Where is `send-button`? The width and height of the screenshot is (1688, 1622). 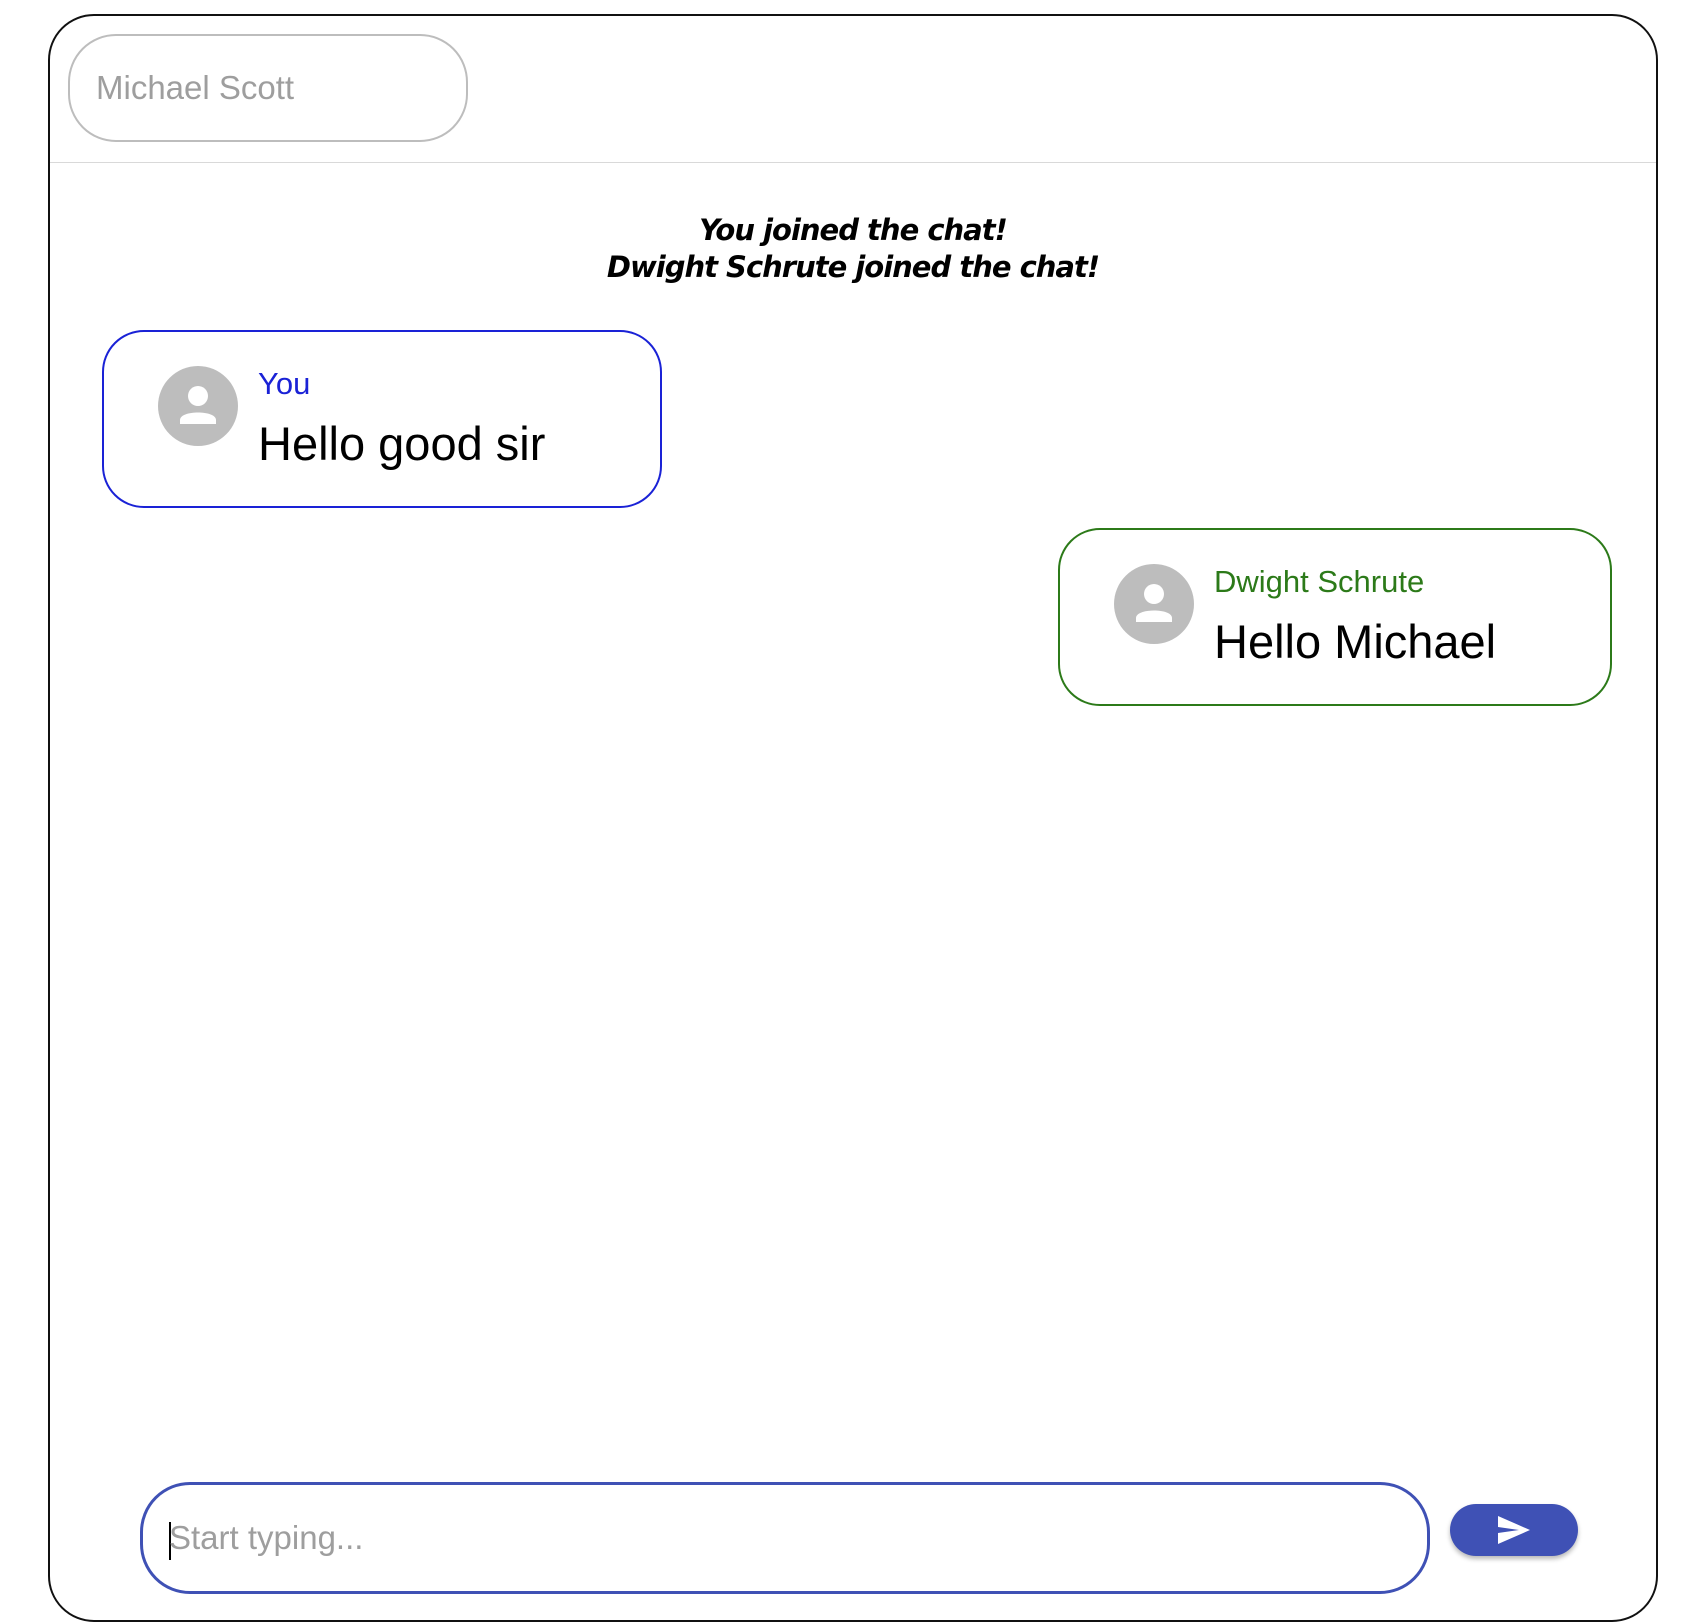 send-button is located at coordinates (1514, 1530).